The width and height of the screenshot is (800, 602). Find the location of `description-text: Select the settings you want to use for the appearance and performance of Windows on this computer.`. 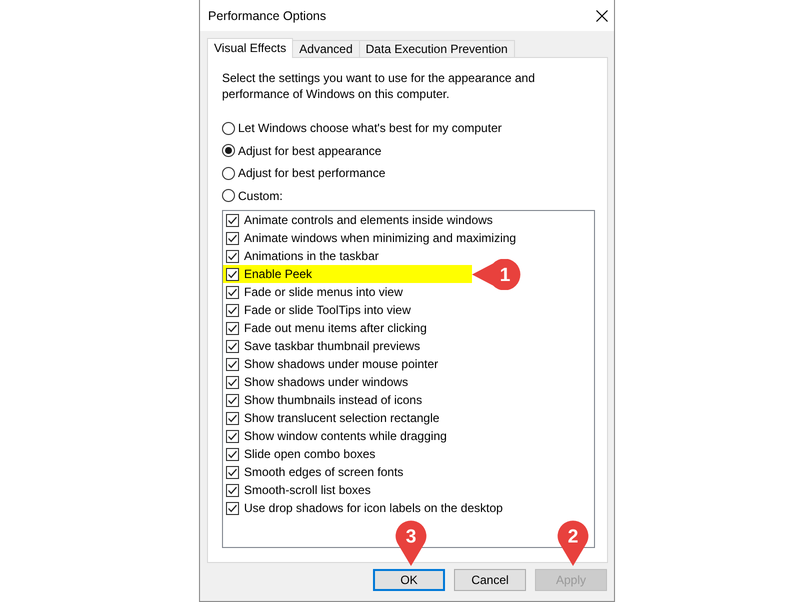

description-text: Select the settings you want to use for the appearance and performance of Windows on this computer. is located at coordinates (379, 86).